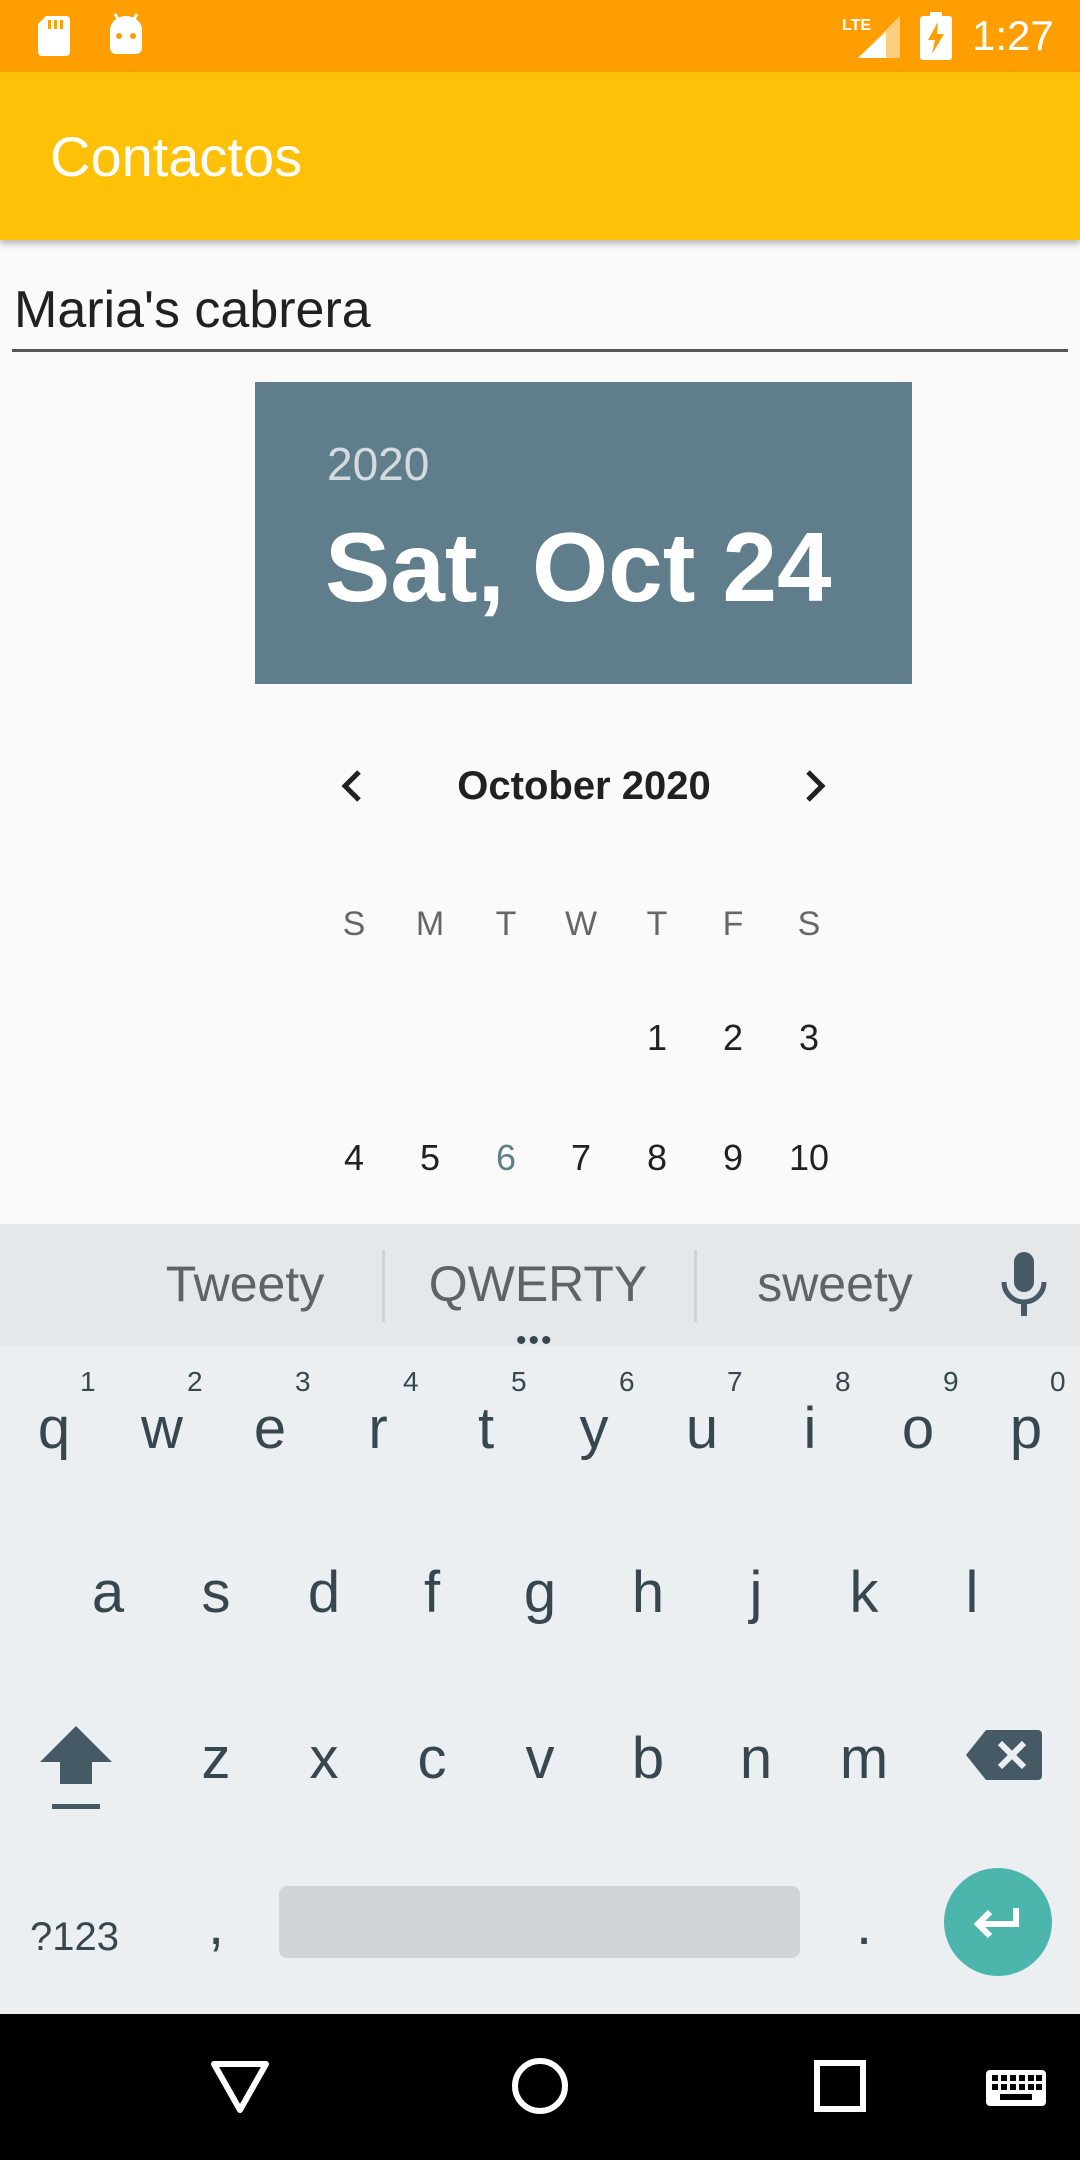 The height and width of the screenshot is (2160, 1080). What do you see at coordinates (430, 924) in the screenshot?
I see `weekday-label: M` at bounding box center [430, 924].